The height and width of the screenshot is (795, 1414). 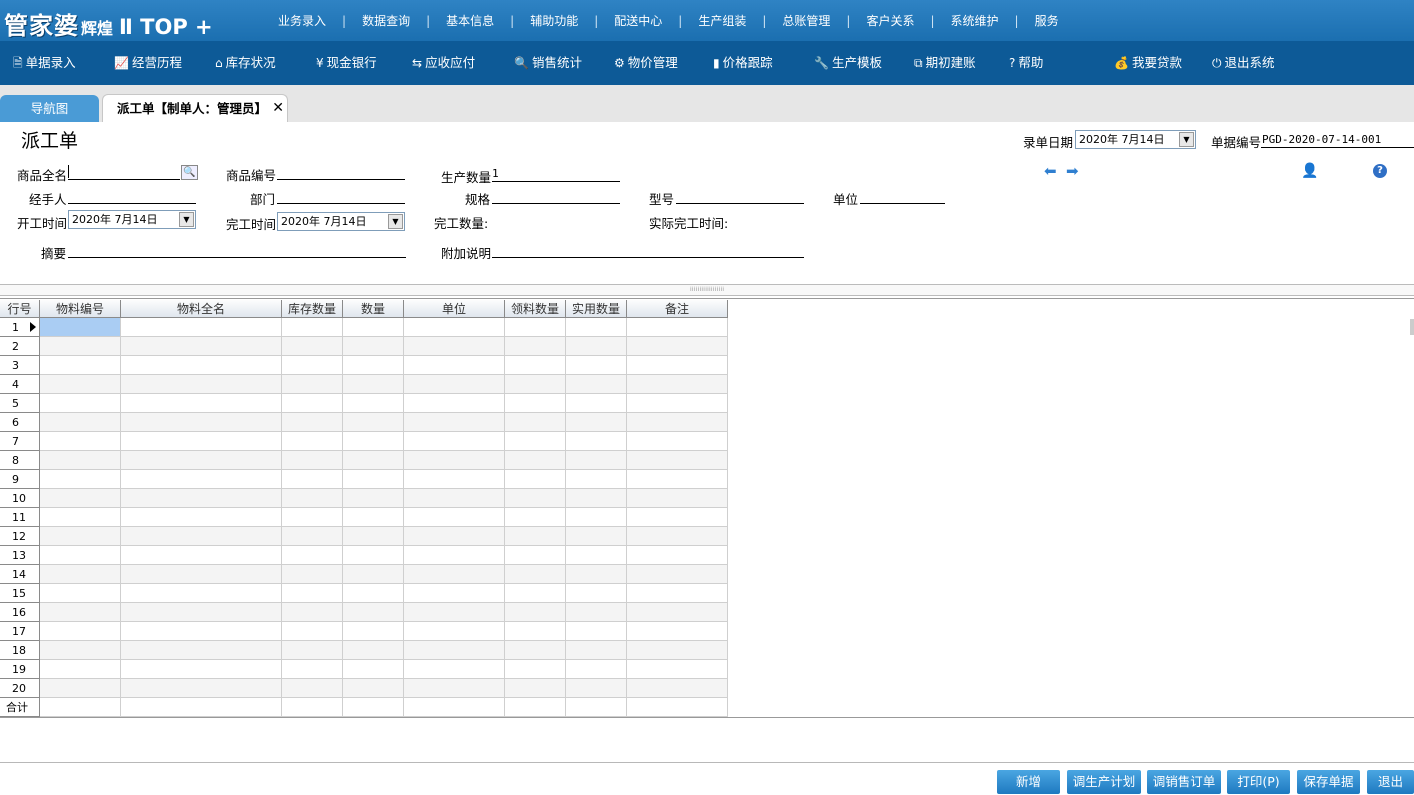 What do you see at coordinates (1243, 63) in the screenshot?
I see `toolbar-item: ⏻ 退出系统` at bounding box center [1243, 63].